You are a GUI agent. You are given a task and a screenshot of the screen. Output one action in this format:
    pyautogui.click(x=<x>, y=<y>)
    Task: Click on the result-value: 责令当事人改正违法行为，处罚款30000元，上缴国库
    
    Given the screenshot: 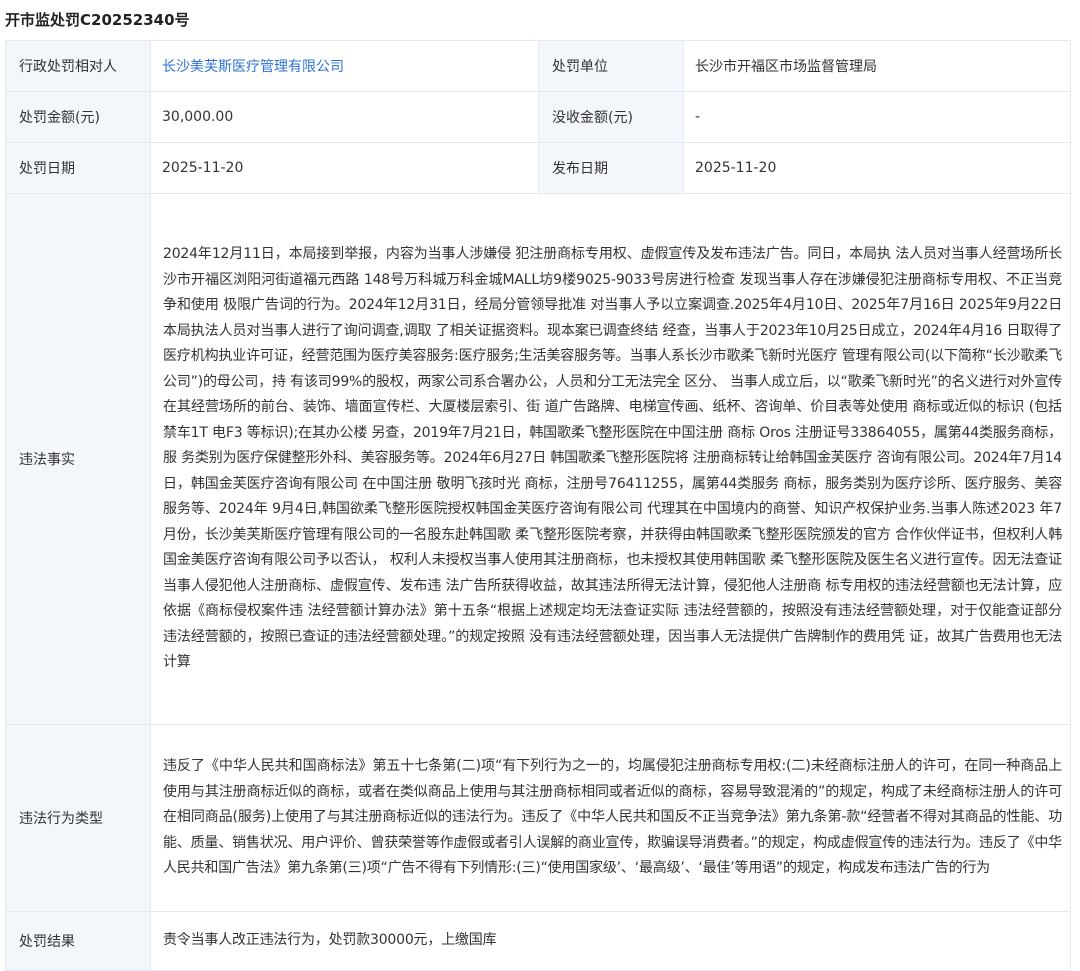 What is the action you would take?
    pyautogui.click(x=610, y=941)
    